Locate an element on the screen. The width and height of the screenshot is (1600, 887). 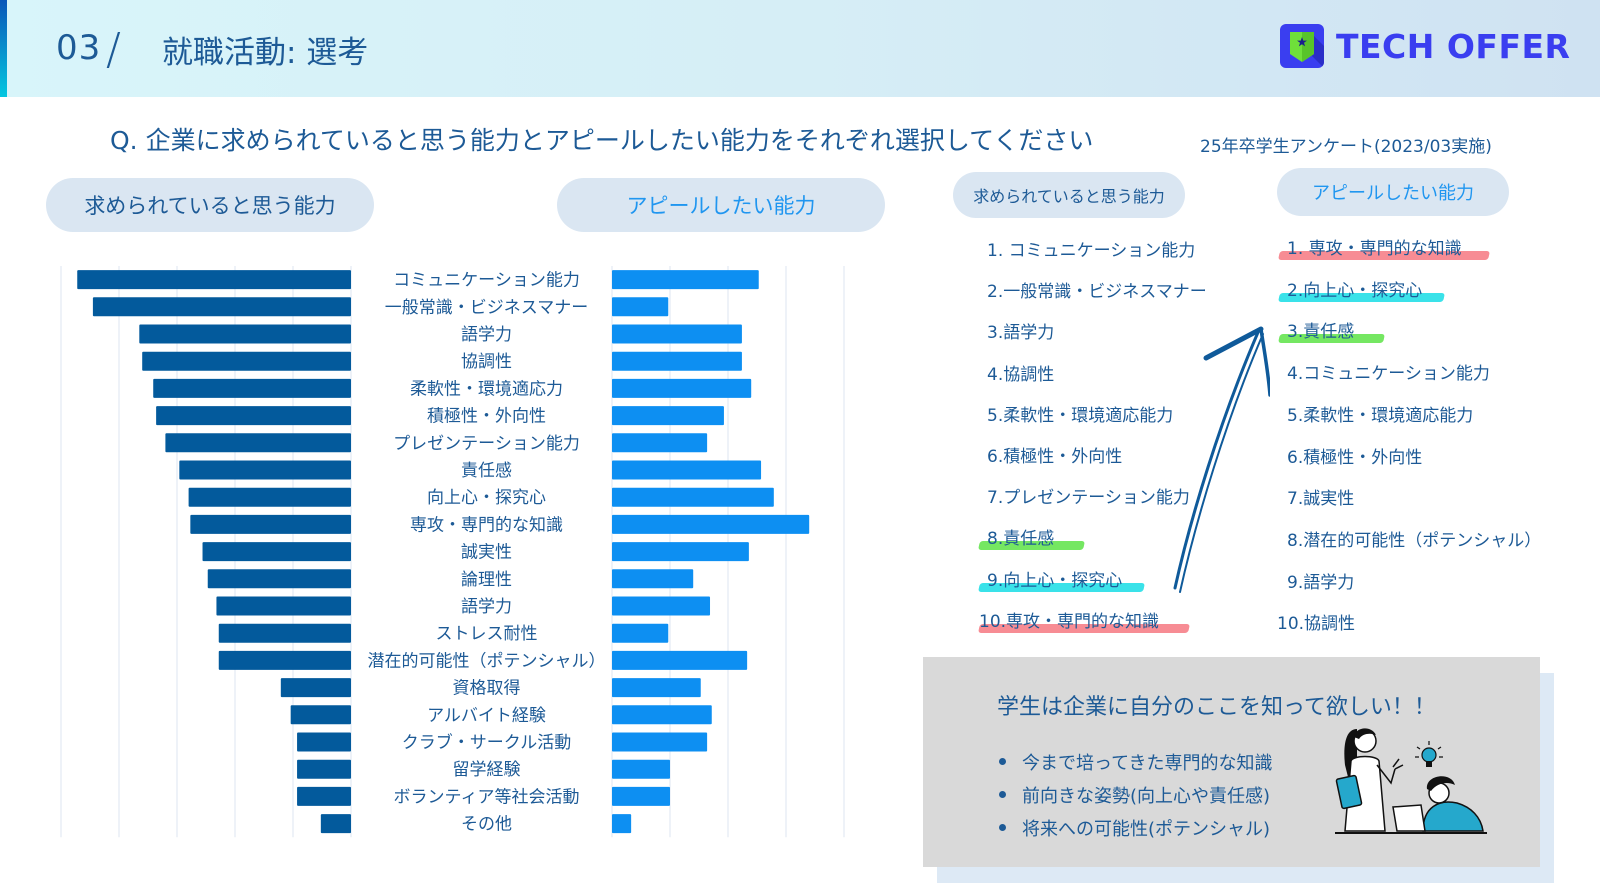
category-label: 向上心・探究心 is located at coordinates (486, 498).